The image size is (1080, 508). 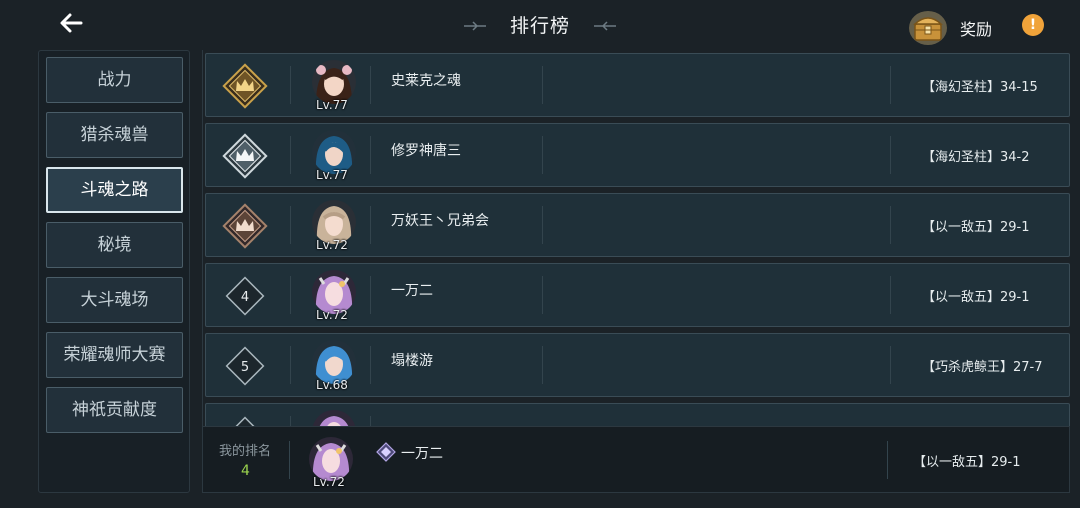 I want to click on rank-number: 4, so click(x=245, y=297).